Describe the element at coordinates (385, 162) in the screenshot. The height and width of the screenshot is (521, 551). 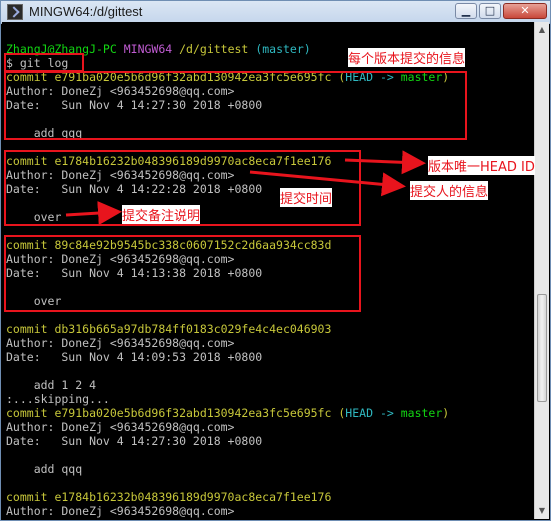
I see `arrow-to-head-id` at that location.